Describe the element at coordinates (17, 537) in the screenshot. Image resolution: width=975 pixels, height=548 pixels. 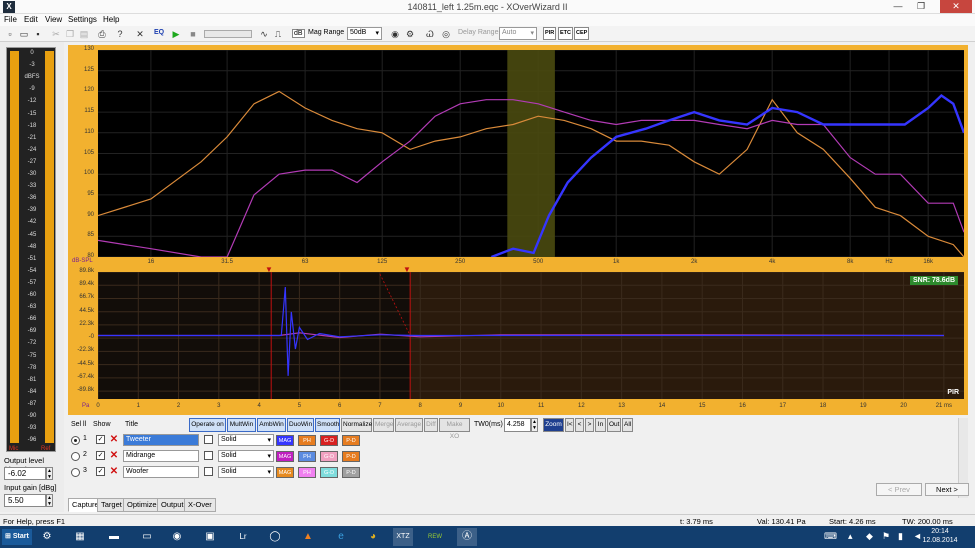
I see `start-button: ⊞ Start` at that location.